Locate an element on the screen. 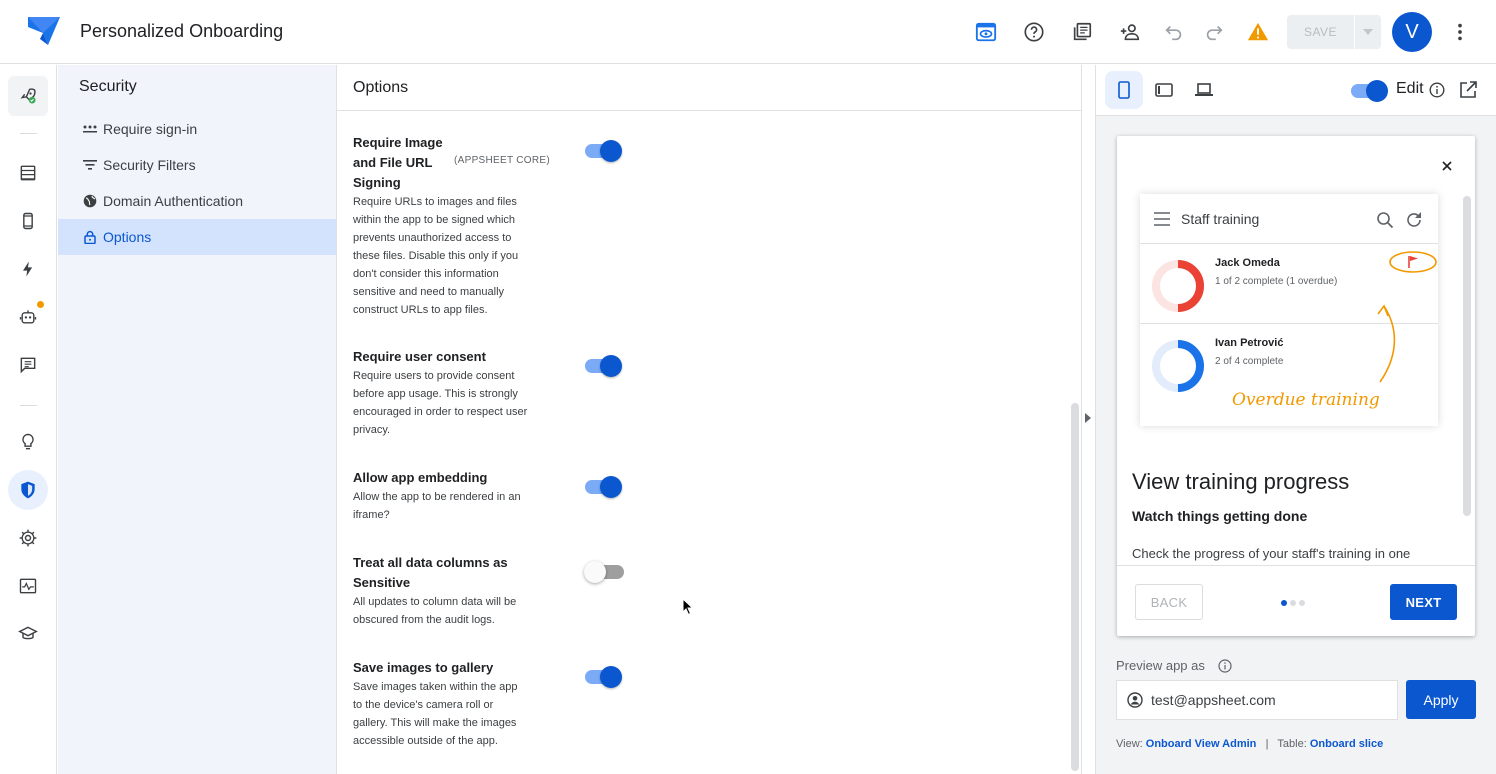 This screenshot has height=774, width=1496. open-in-new-icon is located at coordinates (1468, 90).